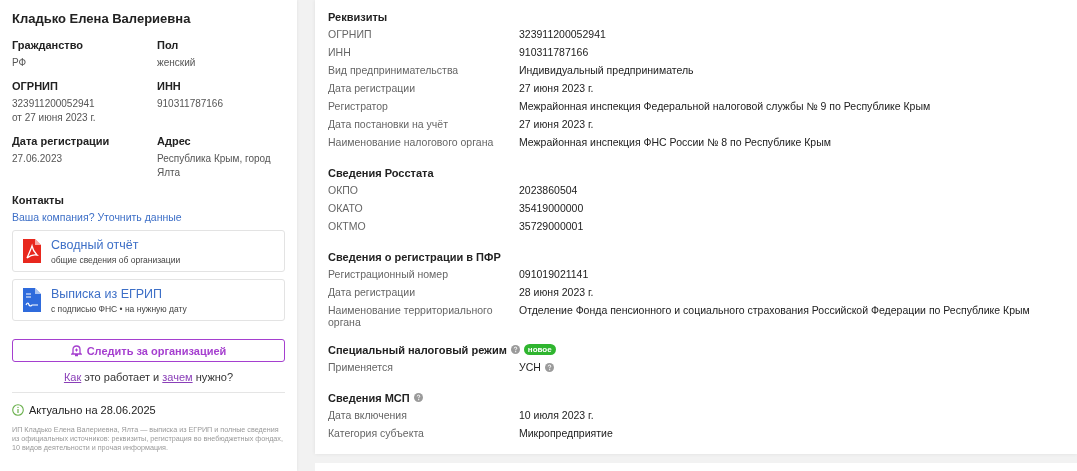 This screenshot has height=471, width=1077. What do you see at coordinates (35, 86) in the screenshot?
I see `field-label: ОГРНИП` at bounding box center [35, 86].